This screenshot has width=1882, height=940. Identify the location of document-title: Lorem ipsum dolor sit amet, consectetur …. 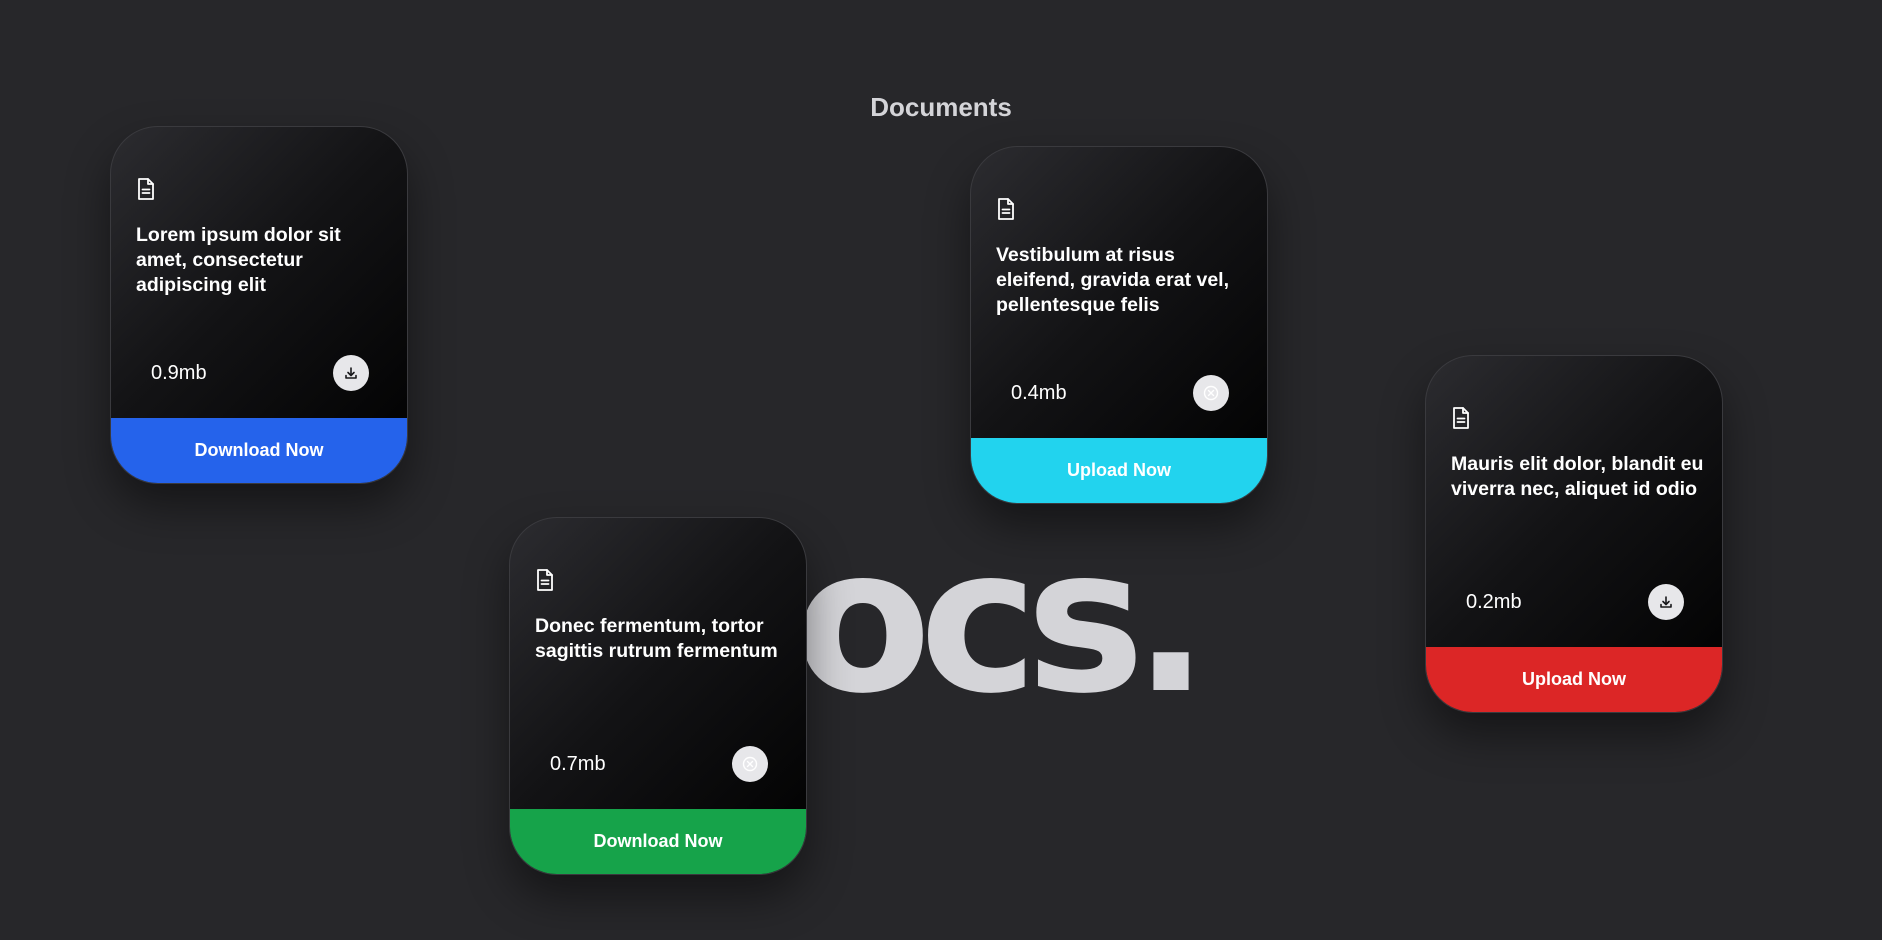
(238, 260).